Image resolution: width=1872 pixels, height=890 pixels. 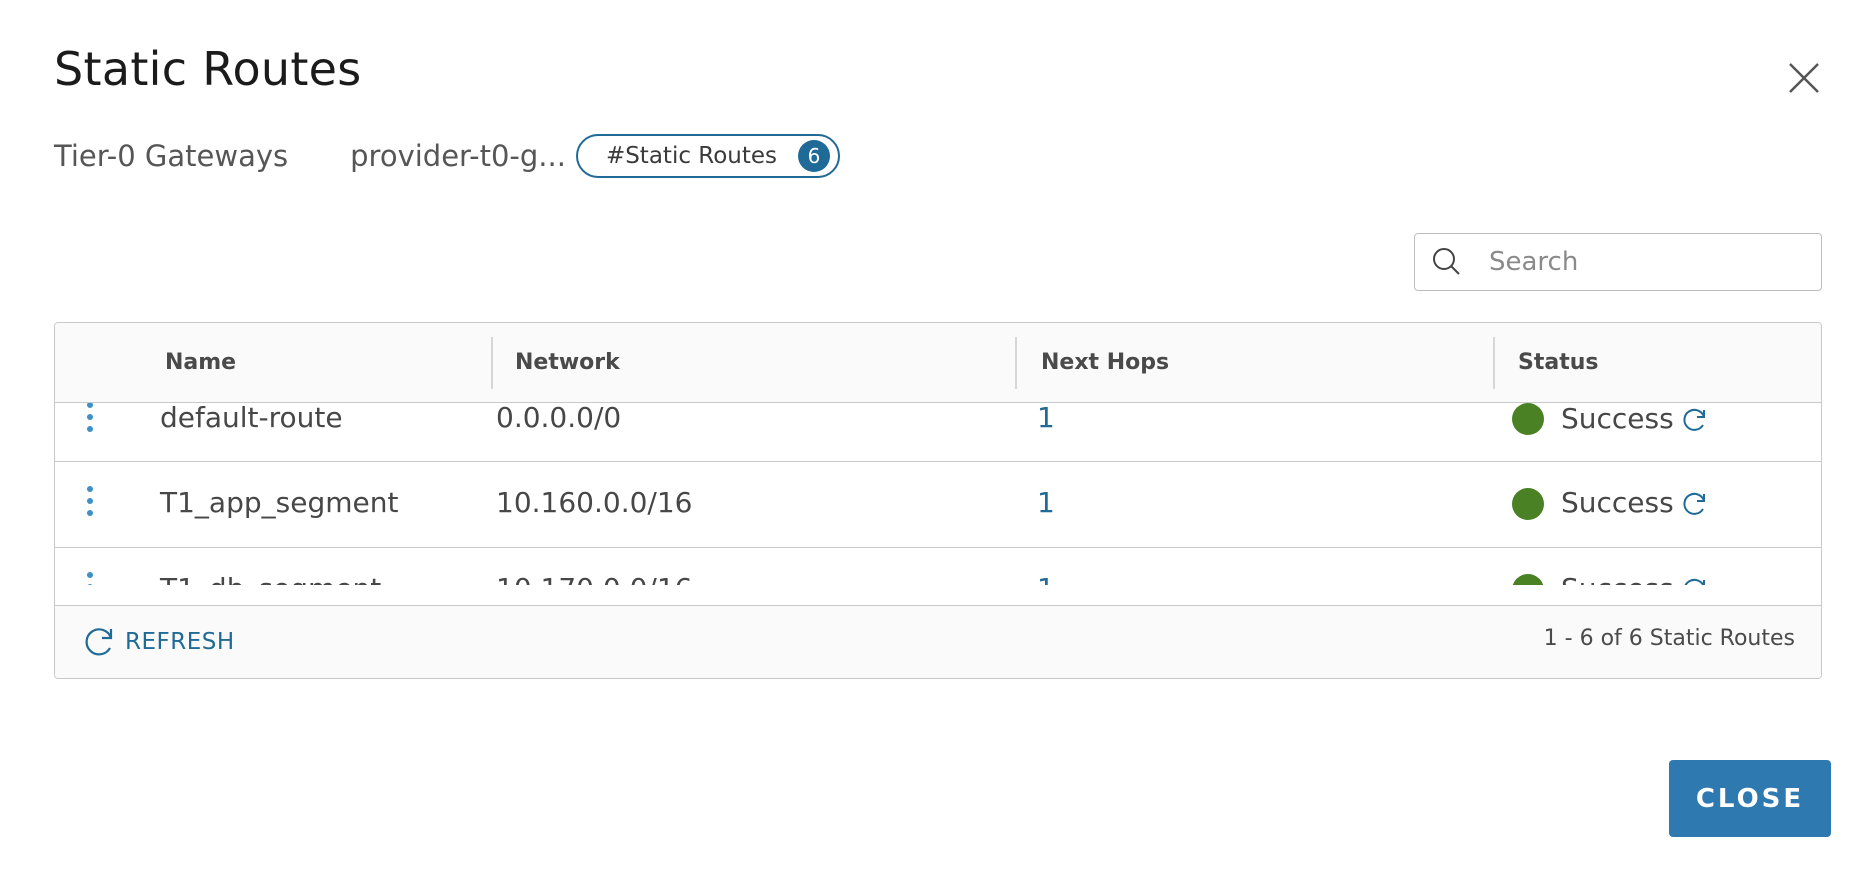 I want to click on column-header-next-hops: Next Hops, so click(x=1105, y=362).